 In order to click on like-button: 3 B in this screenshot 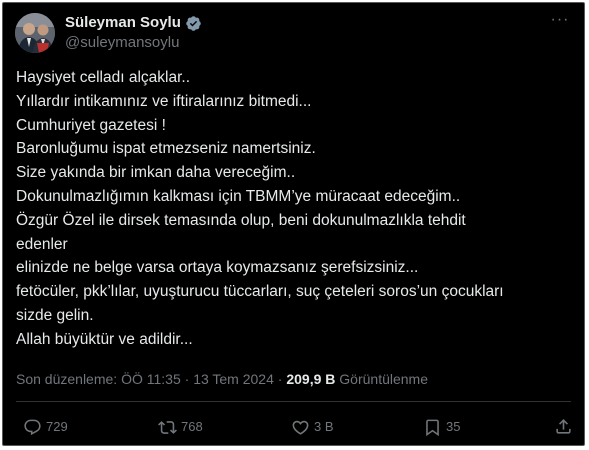, I will do `click(312, 427)`.